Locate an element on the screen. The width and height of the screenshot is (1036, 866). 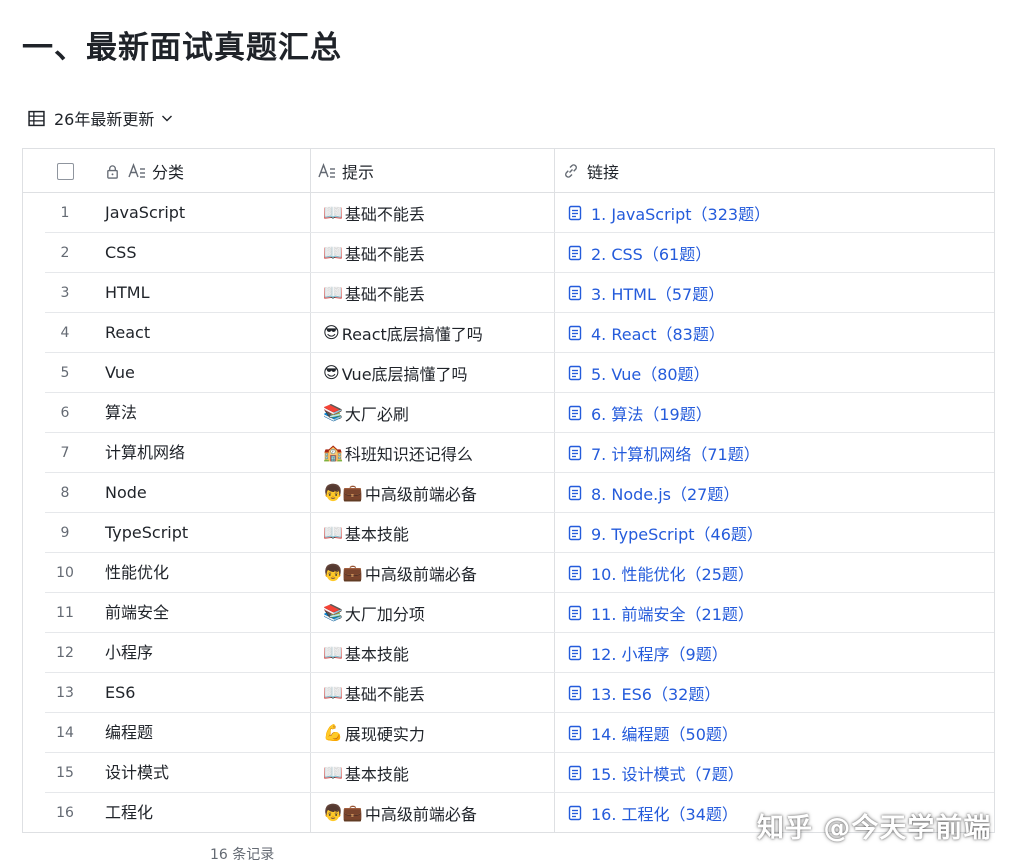
doc-link: 12. 小程序（9题） is located at coordinates (647, 653).